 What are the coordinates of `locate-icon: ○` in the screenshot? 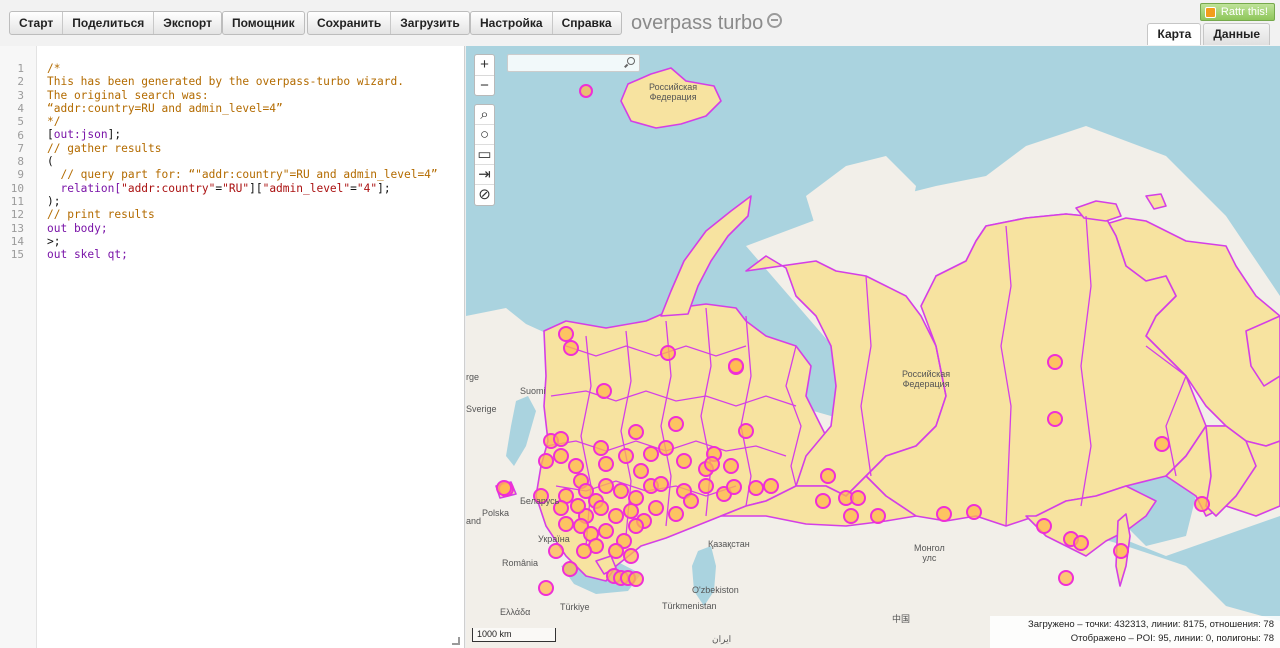 It's located at (484, 135).